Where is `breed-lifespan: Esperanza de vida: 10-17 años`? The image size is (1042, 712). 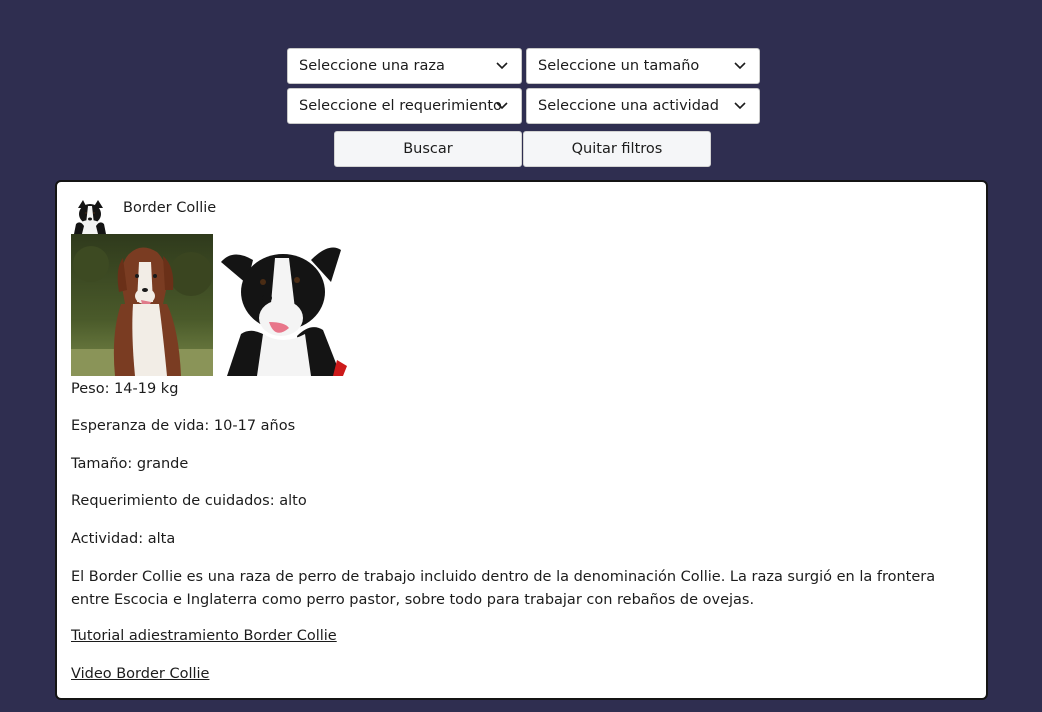 breed-lifespan: Esperanza de vida: 10-17 años is located at coordinates (183, 426).